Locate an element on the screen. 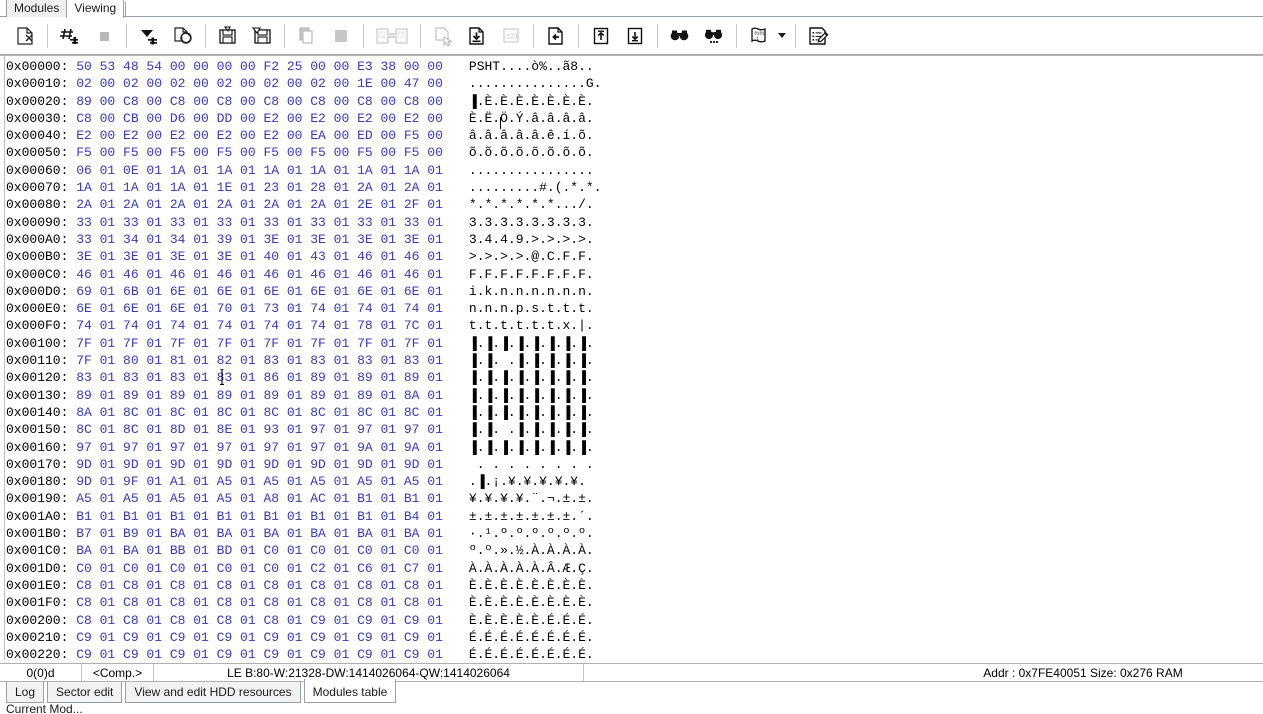 The width and height of the screenshot is (1263, 714). hex-ascii: >.>.>.>.@.C.F.F. is located at coordinates (531, 256).